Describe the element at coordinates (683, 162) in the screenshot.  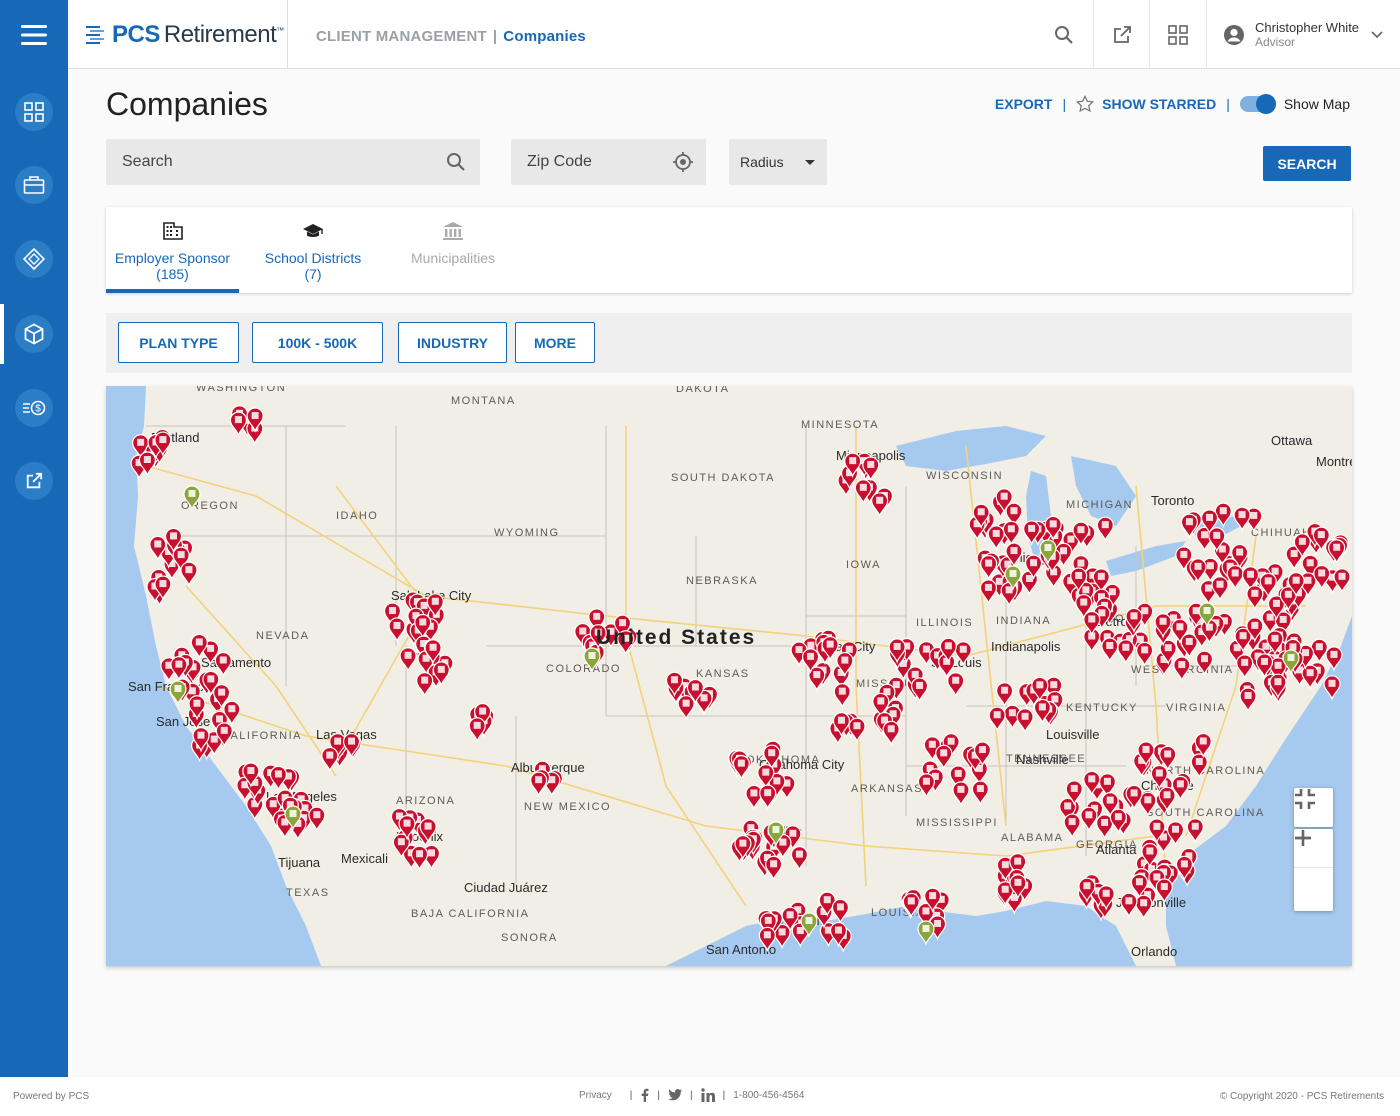
I see `locate-icon` at that location.